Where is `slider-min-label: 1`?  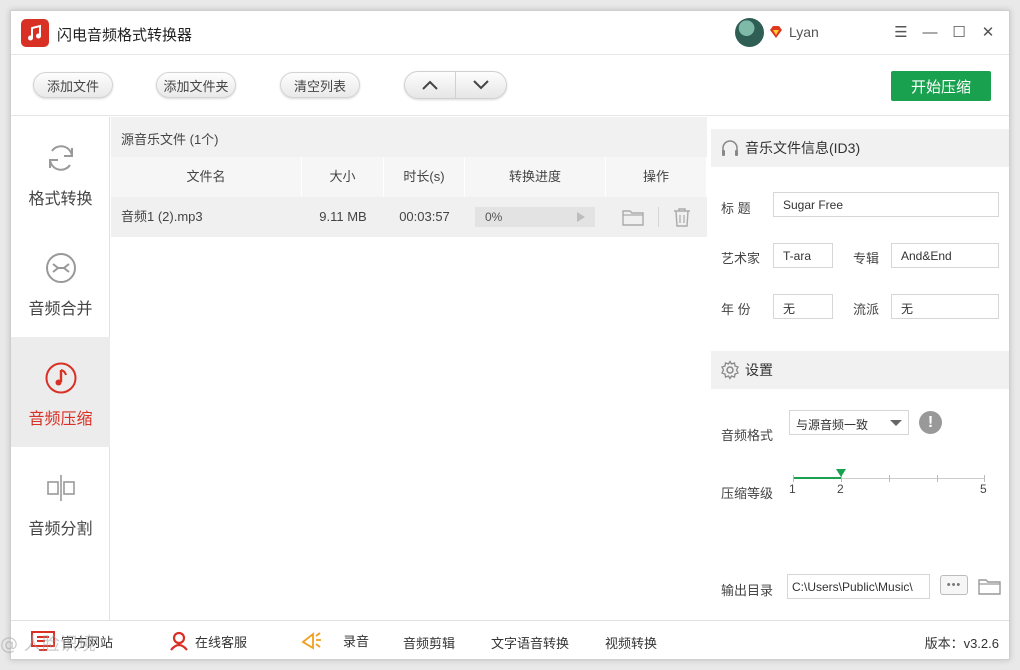 slider-min-label: 1 is located at coordinates (792, 489).